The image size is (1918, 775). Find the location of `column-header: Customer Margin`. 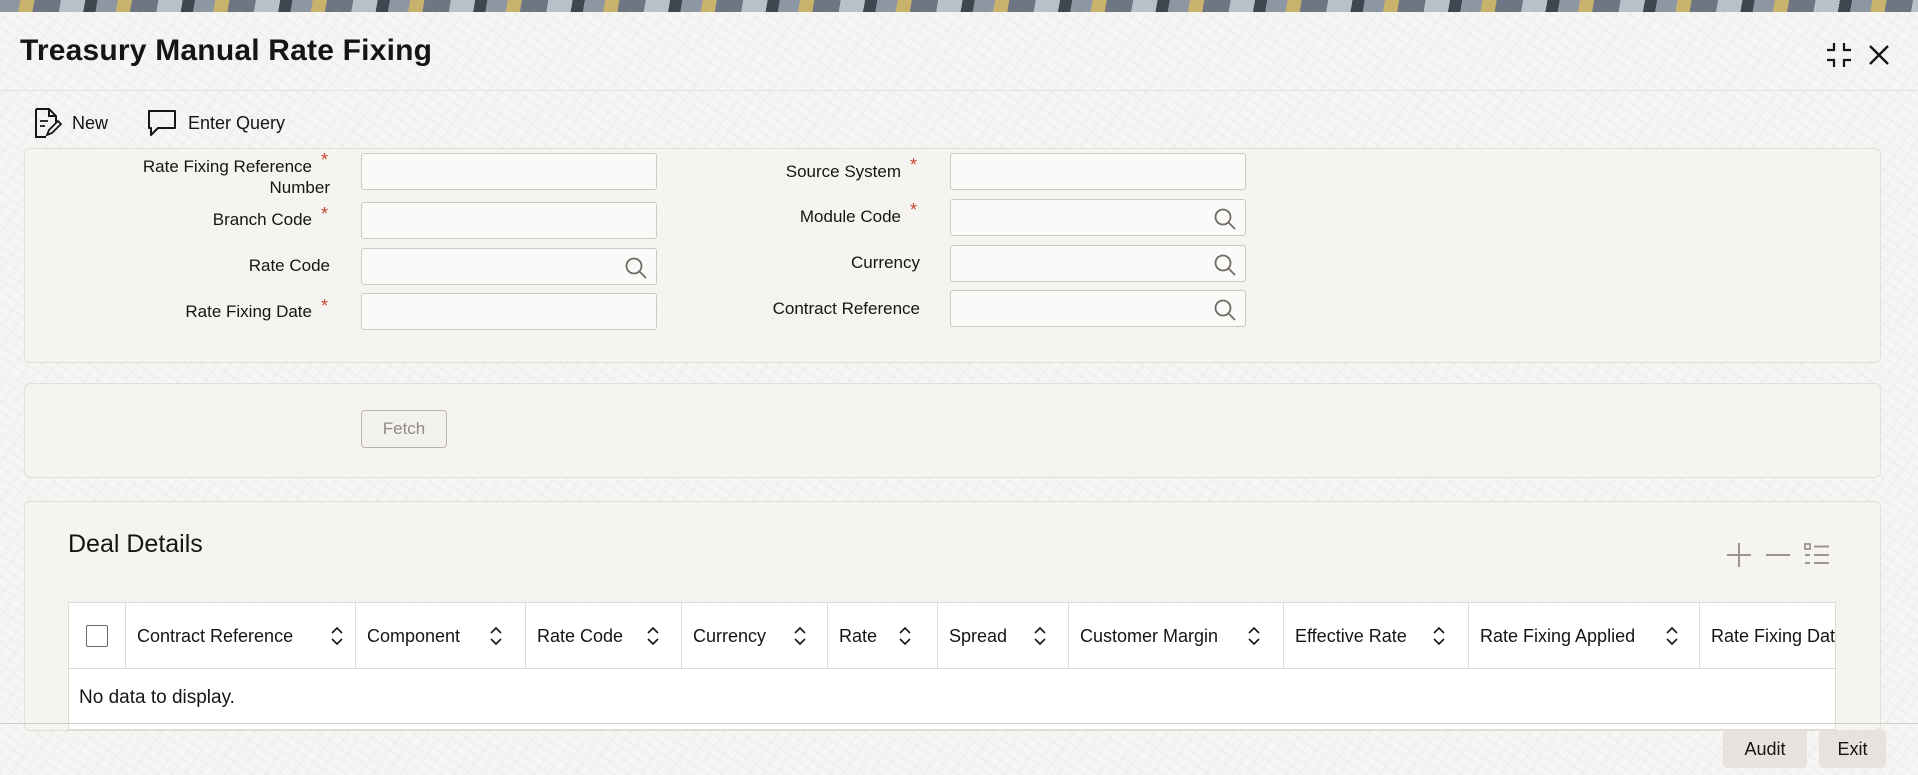

column-header: Customer Margin is located at coordinates (1176, 636).